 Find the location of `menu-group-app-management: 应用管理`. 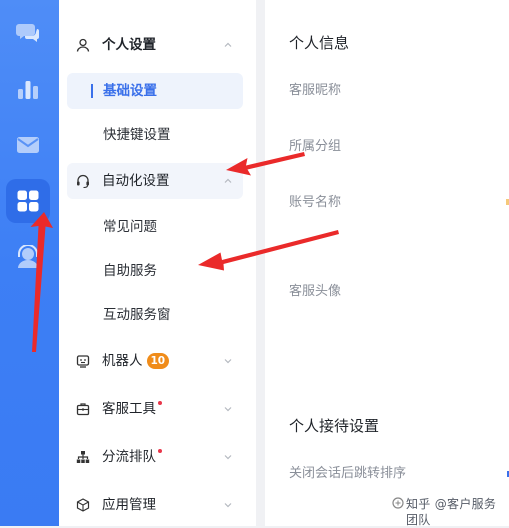

menu-group-app-management: 应用管理 is located at coordinates (155, 505).